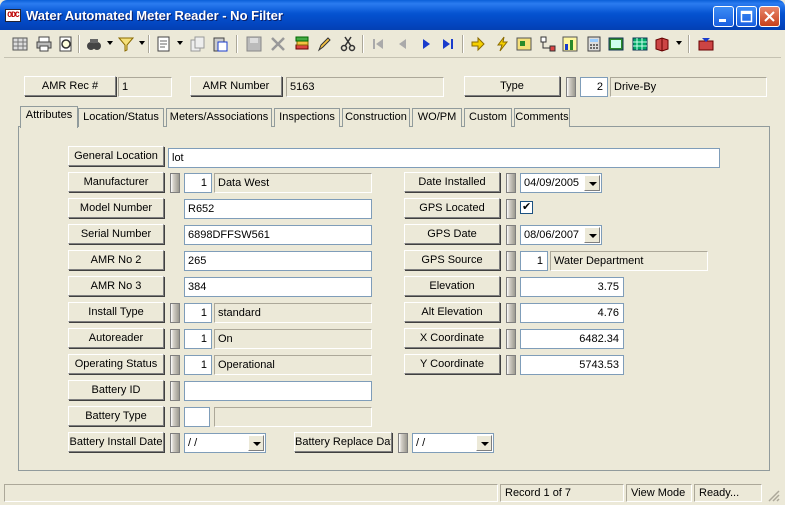 The width and height of the screenshot is (785, 505). Describe the element at coordinates (511, 365) in the screenshot. I see `y-coordinate-grip` at that location.